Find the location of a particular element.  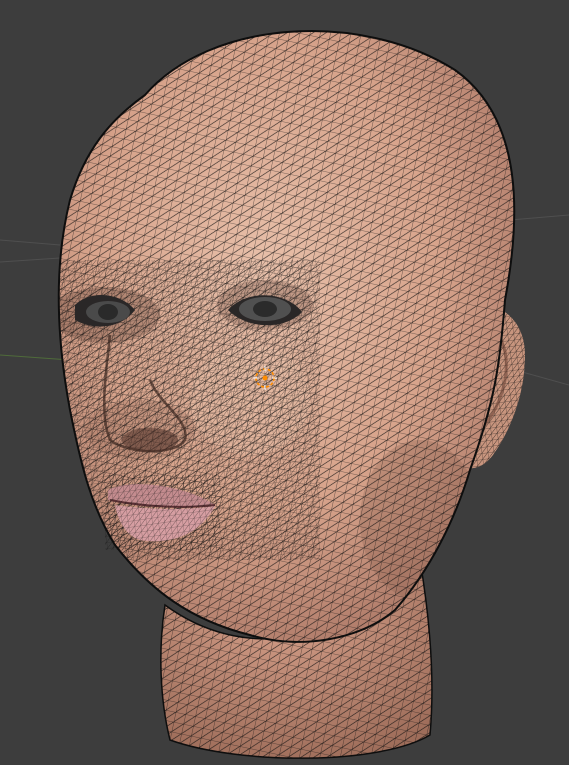

x-axis-line is located at coordinates (35, 357).